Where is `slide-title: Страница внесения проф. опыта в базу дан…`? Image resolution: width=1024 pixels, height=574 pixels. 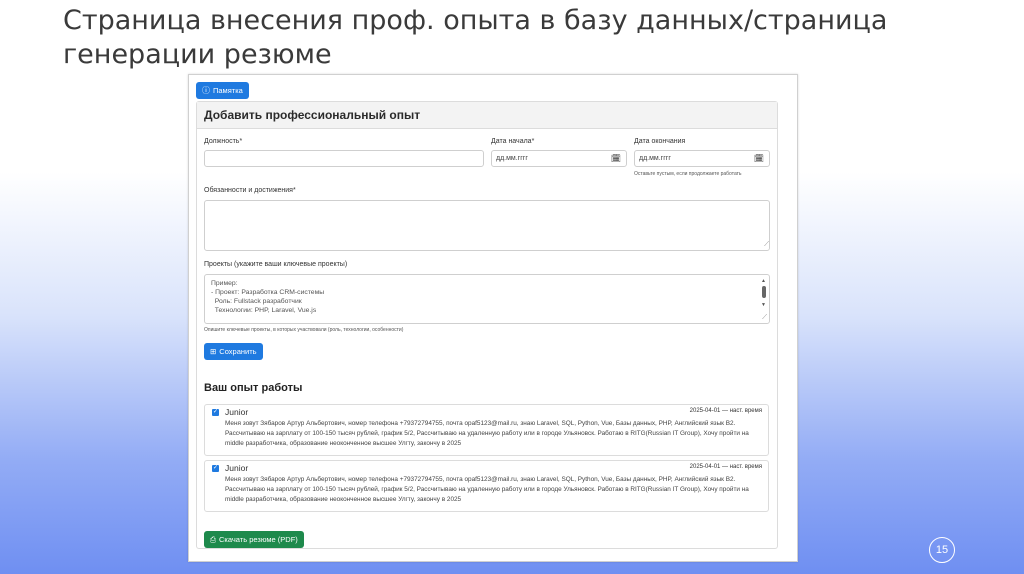
slide-title: Страница внесения проф. опыта в базу дан… is located at coordinates (513, 38).